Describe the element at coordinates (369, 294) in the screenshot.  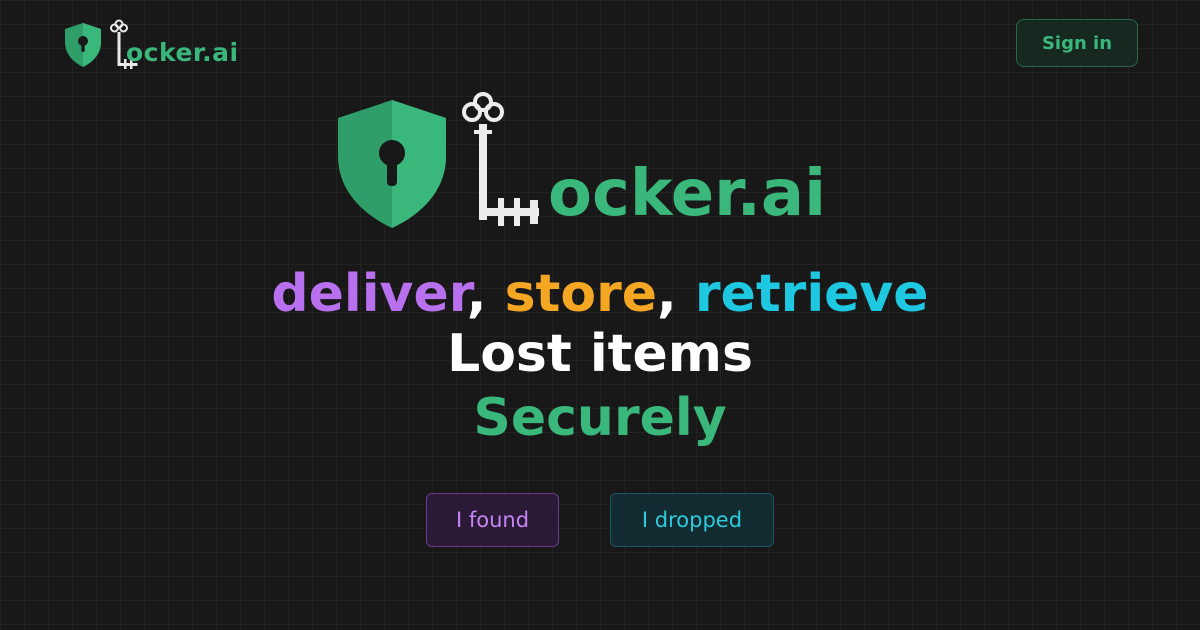
I see `tagline-deliver: deliver` at that location.